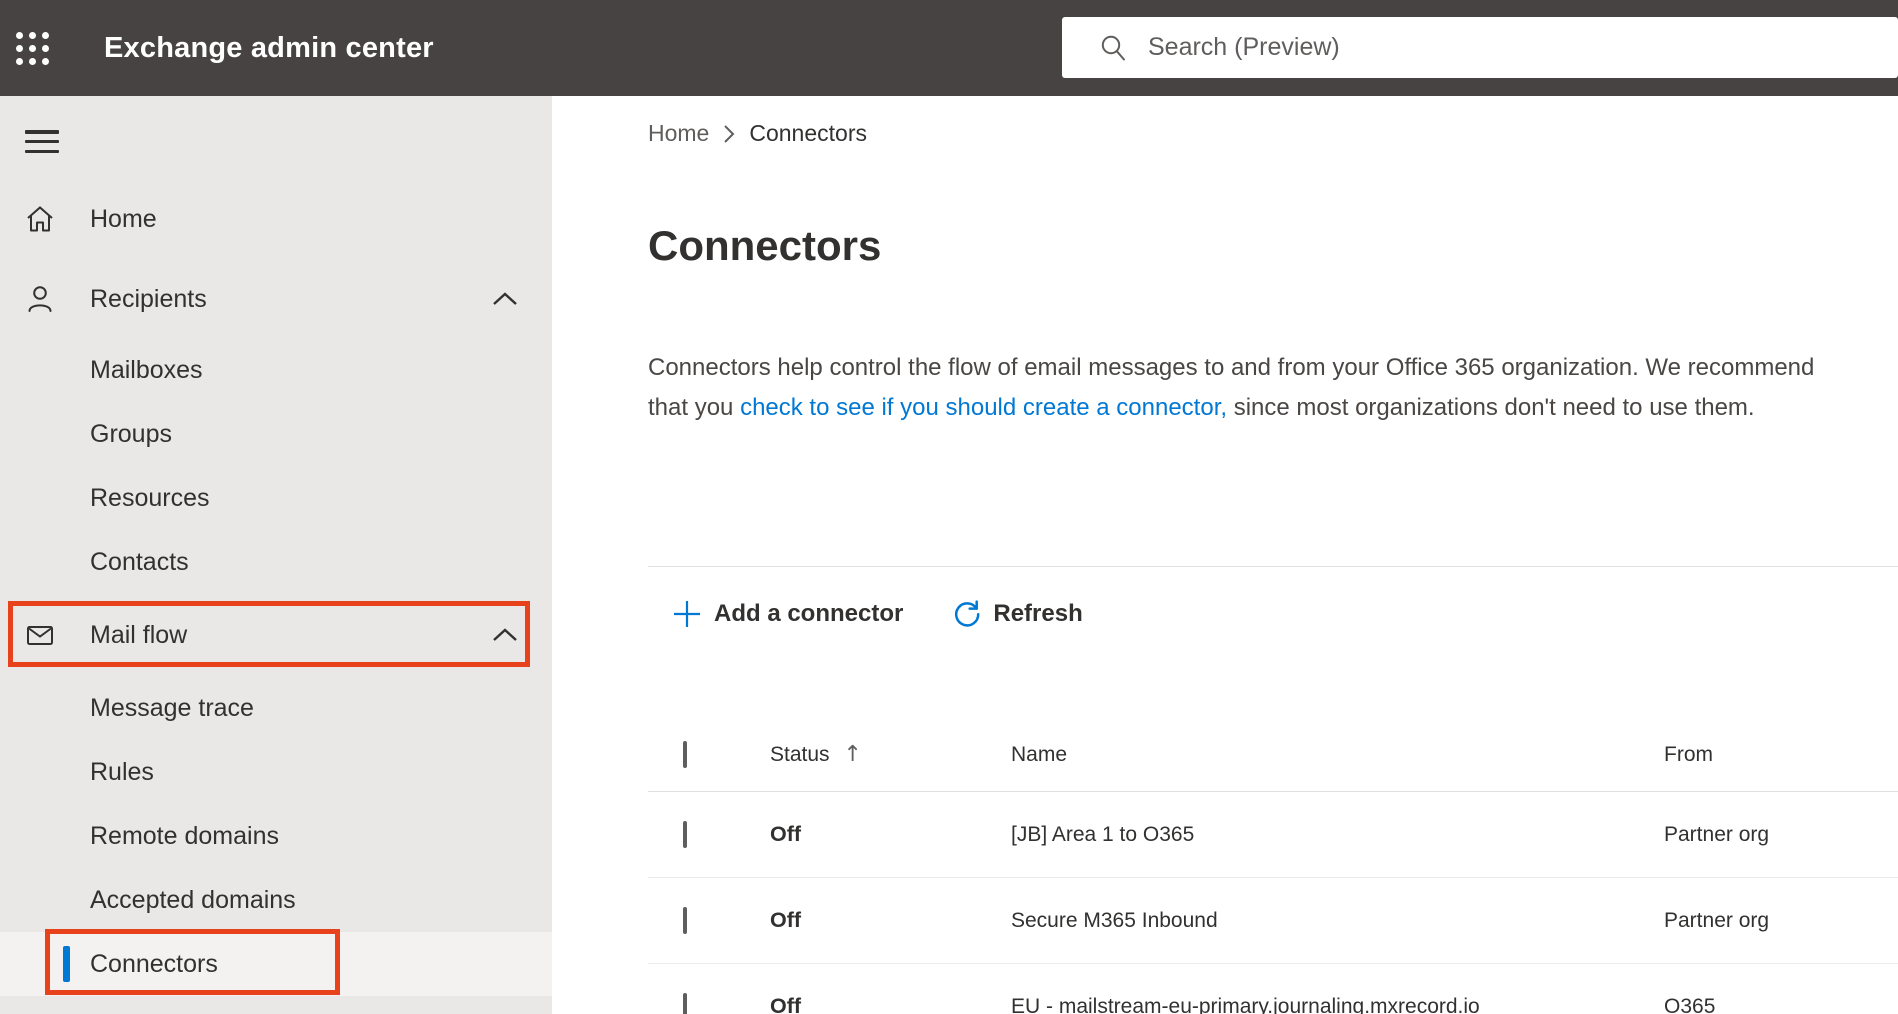 This screenshot has height=1014, width=1898. I want to click on sidebar-item-message-trace: Message trace, so click(276, 708).